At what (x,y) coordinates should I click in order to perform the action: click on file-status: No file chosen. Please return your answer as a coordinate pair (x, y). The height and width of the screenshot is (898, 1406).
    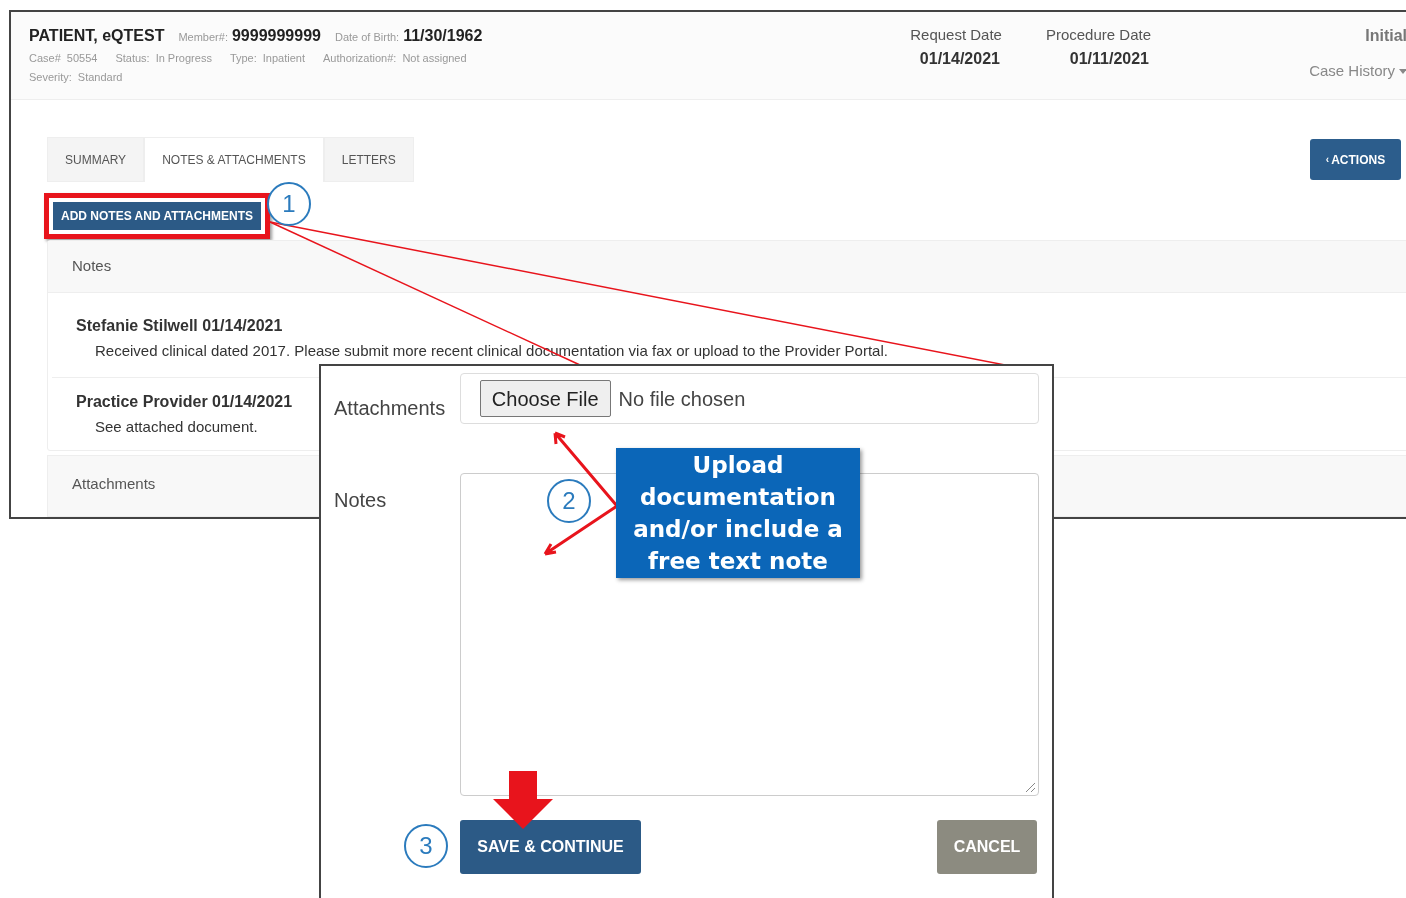
    Looking at the image, I should click on (682, 399).